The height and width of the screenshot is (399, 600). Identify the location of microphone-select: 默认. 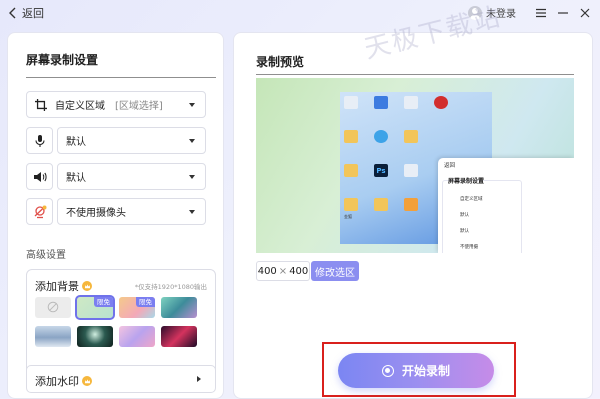
(131, 140).